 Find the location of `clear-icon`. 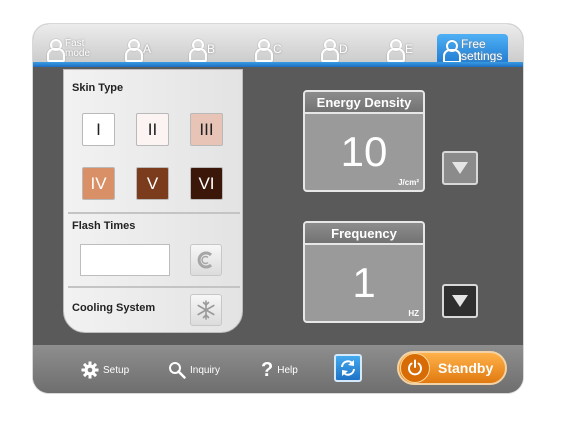

clear-icon is located at coordinates (205, 260).